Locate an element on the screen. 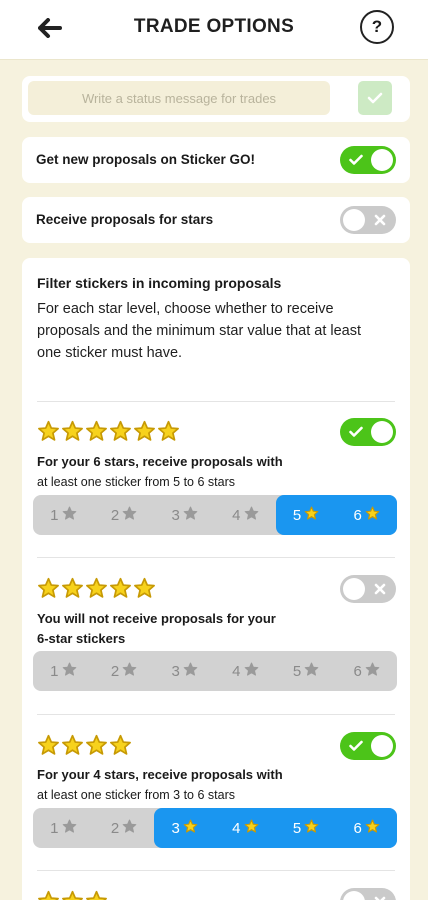  setting-label: Get new proposals on Sticker GO! is located at coordinates (146, 159).